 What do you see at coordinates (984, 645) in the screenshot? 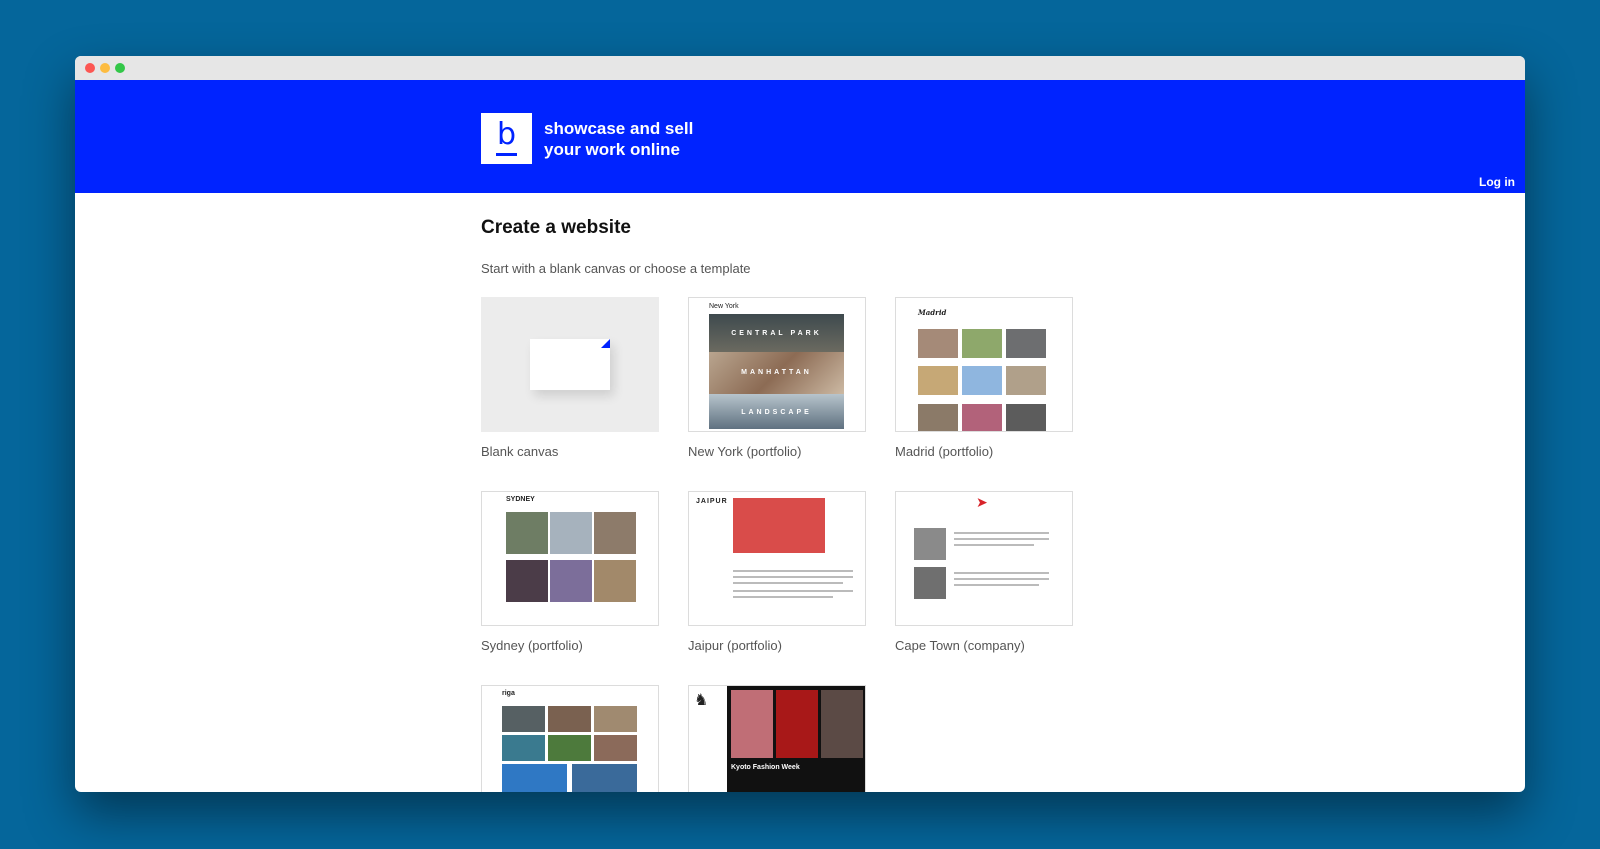
I see `template-label: Cape Town (company)` at bounding box center [984, 645].